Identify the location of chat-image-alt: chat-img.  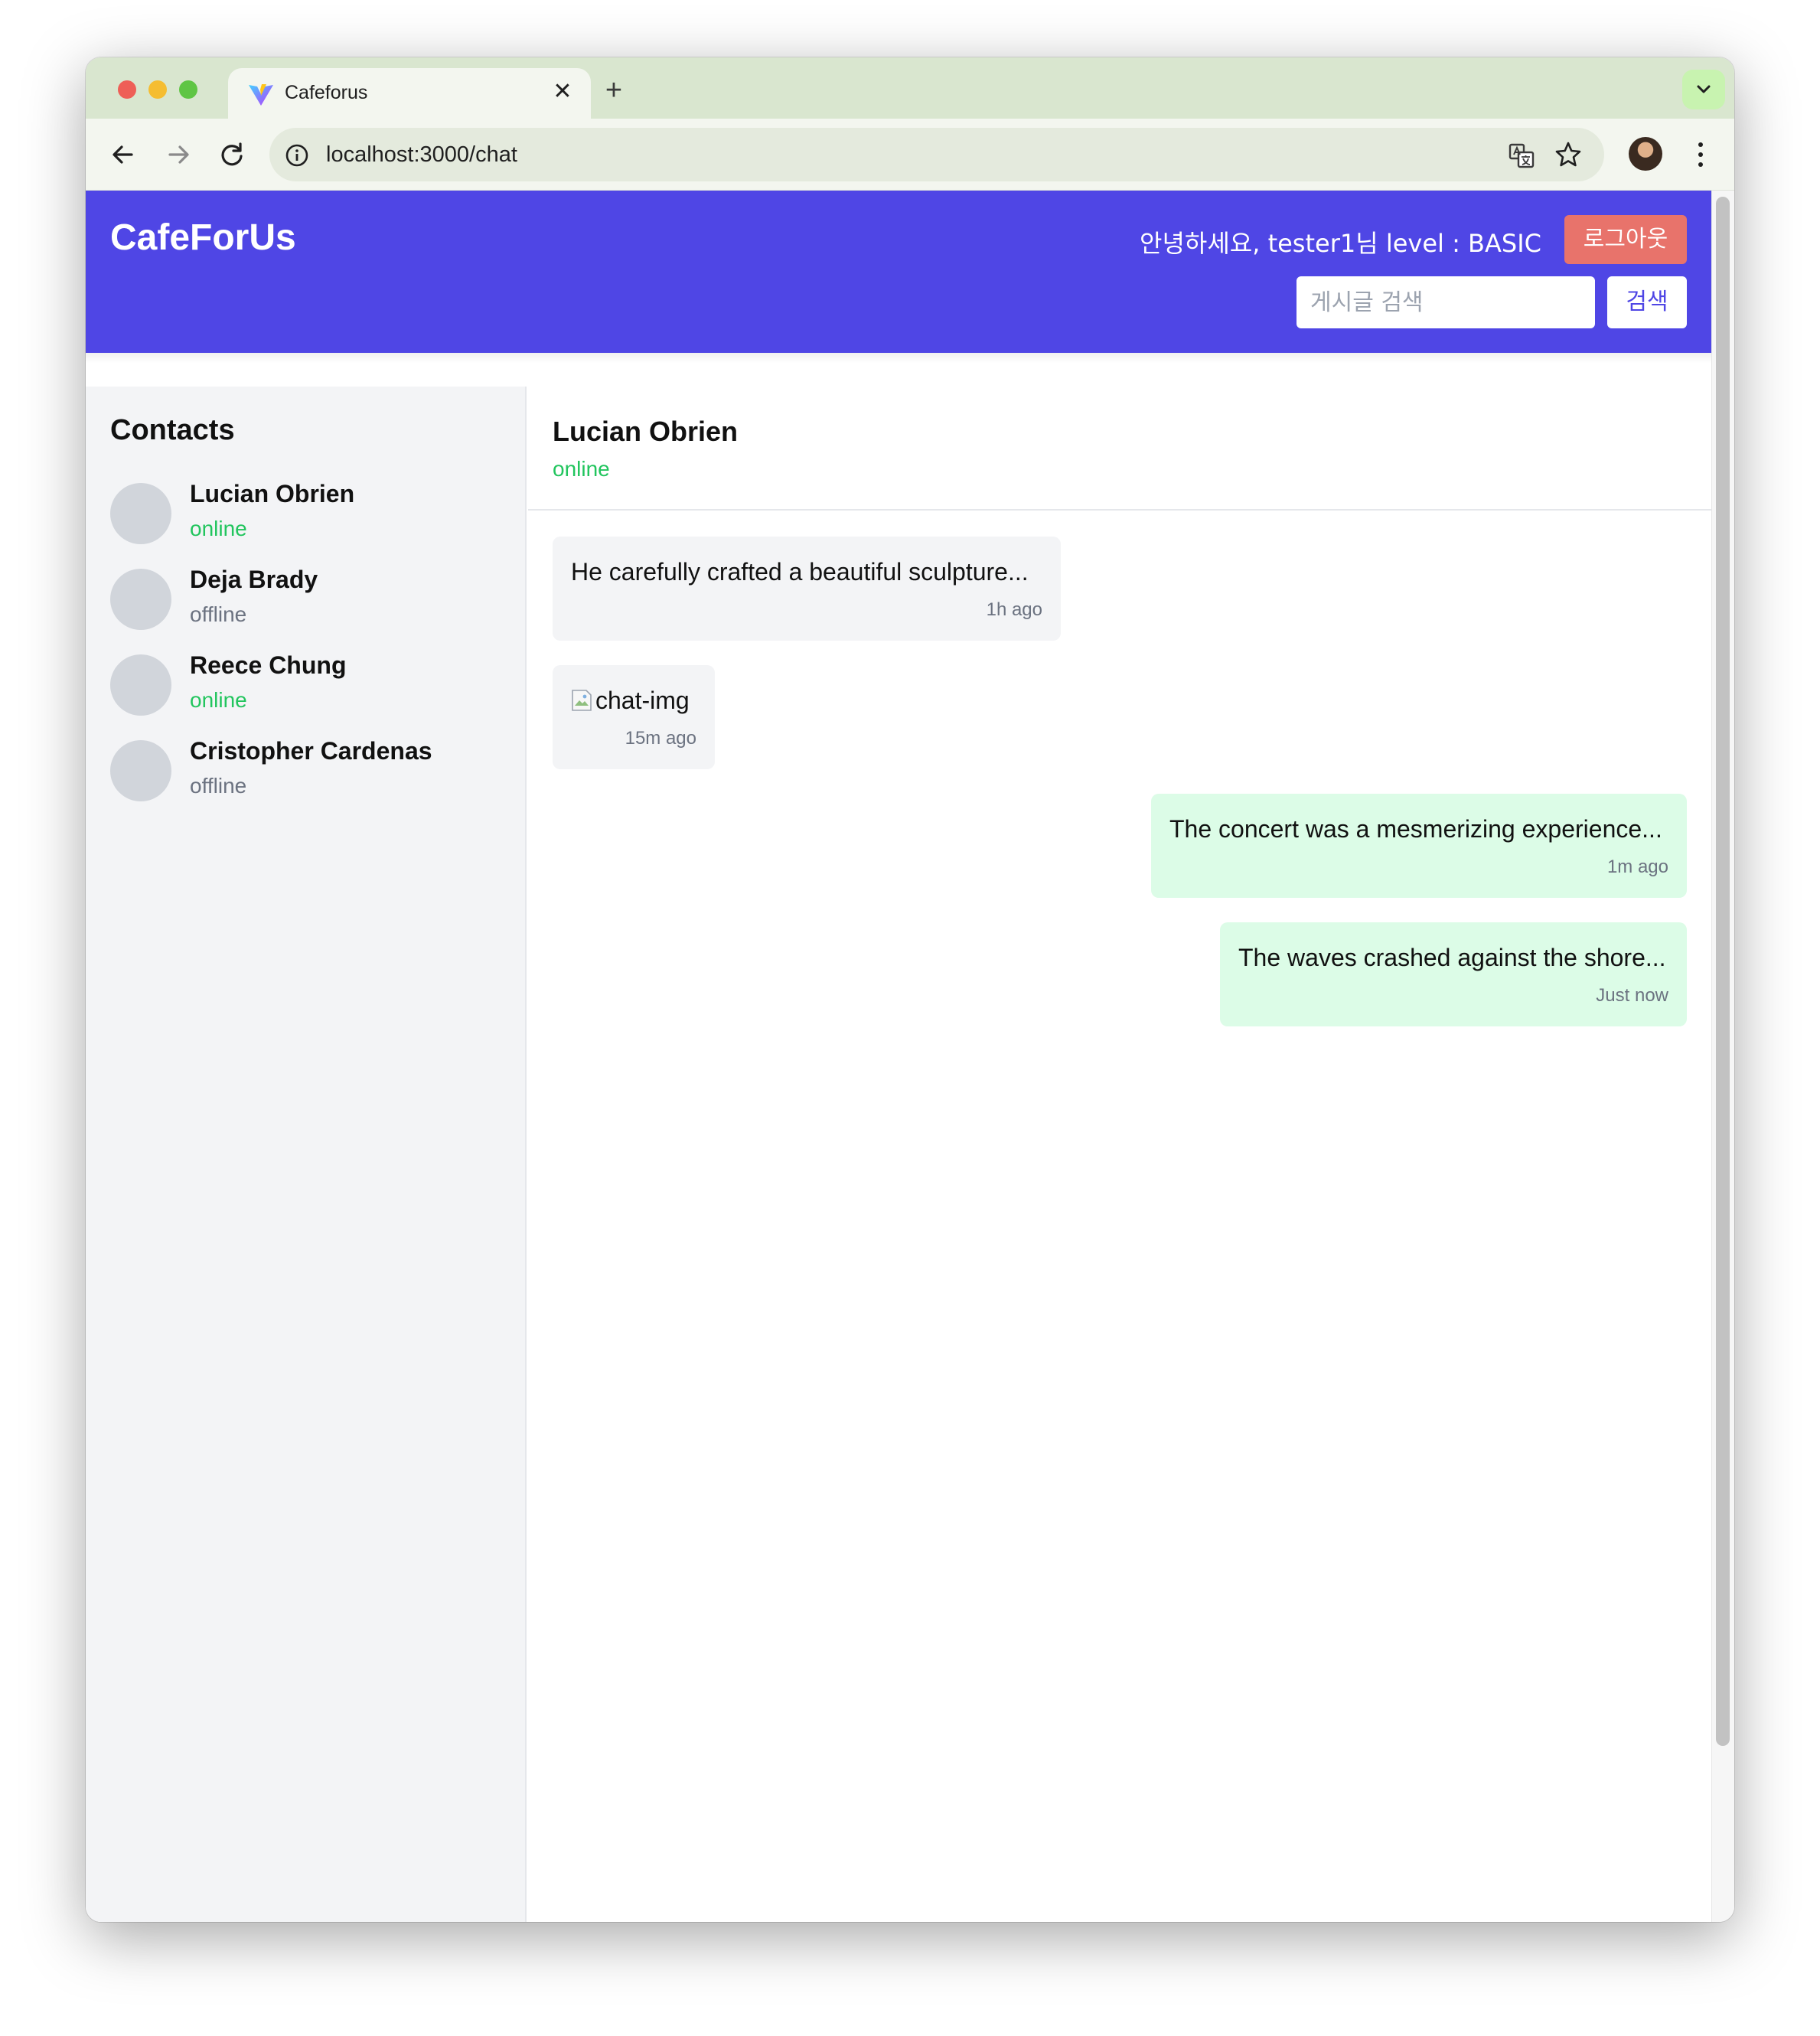
(642, 700).